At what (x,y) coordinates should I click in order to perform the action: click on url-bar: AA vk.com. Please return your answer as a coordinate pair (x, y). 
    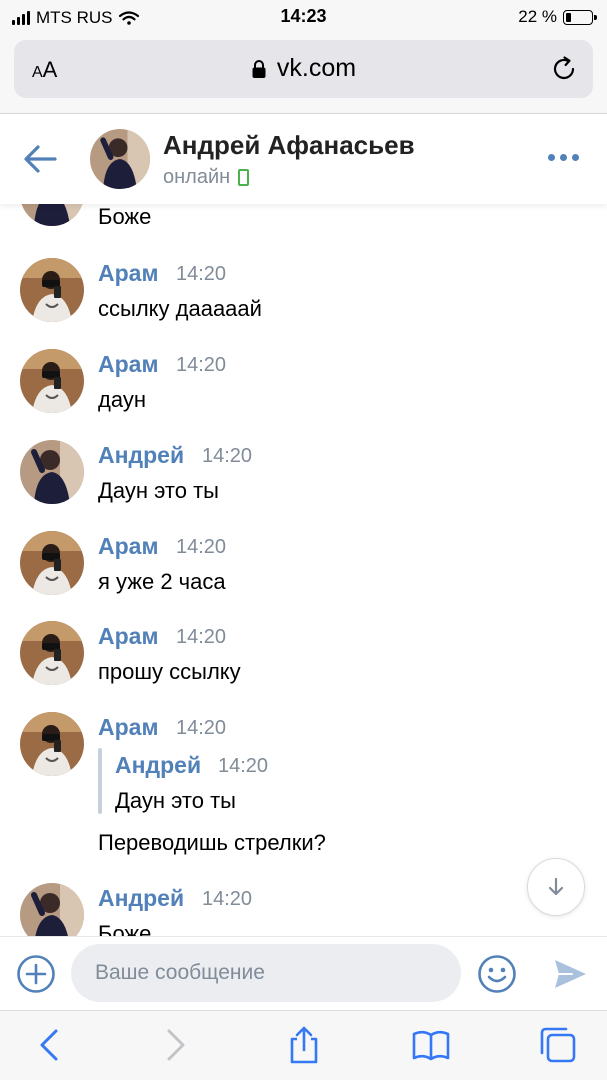
    Looking at the image, I should click on (303, 69).